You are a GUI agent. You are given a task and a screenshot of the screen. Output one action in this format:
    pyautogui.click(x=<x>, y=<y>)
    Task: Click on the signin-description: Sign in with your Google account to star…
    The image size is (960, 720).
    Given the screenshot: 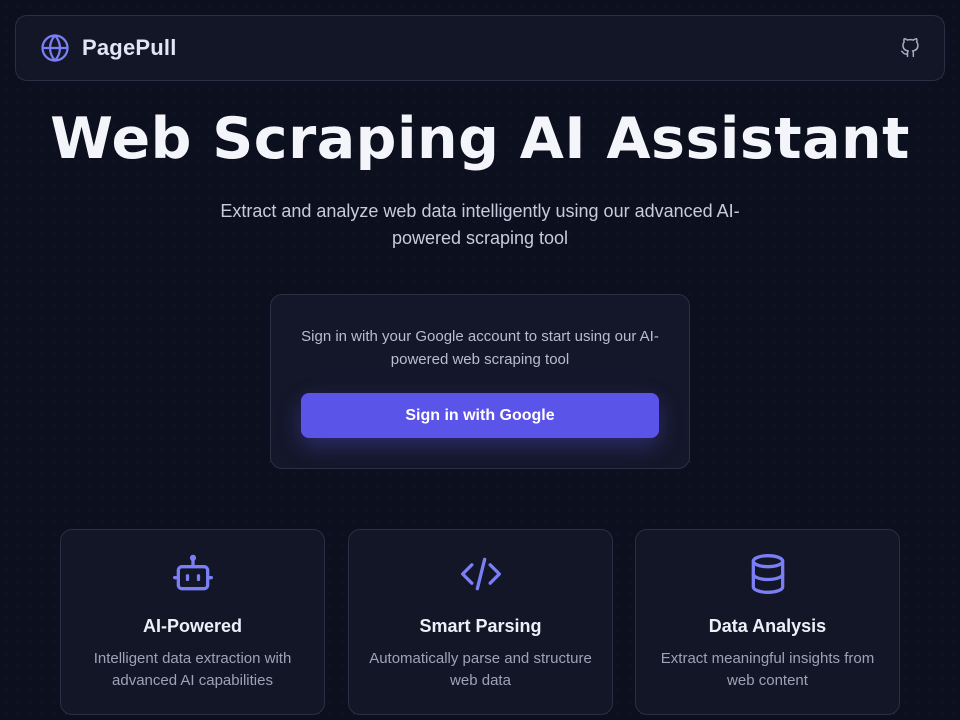 What is the action you would take?
    pyautogui.click(x=480, y=348)
    